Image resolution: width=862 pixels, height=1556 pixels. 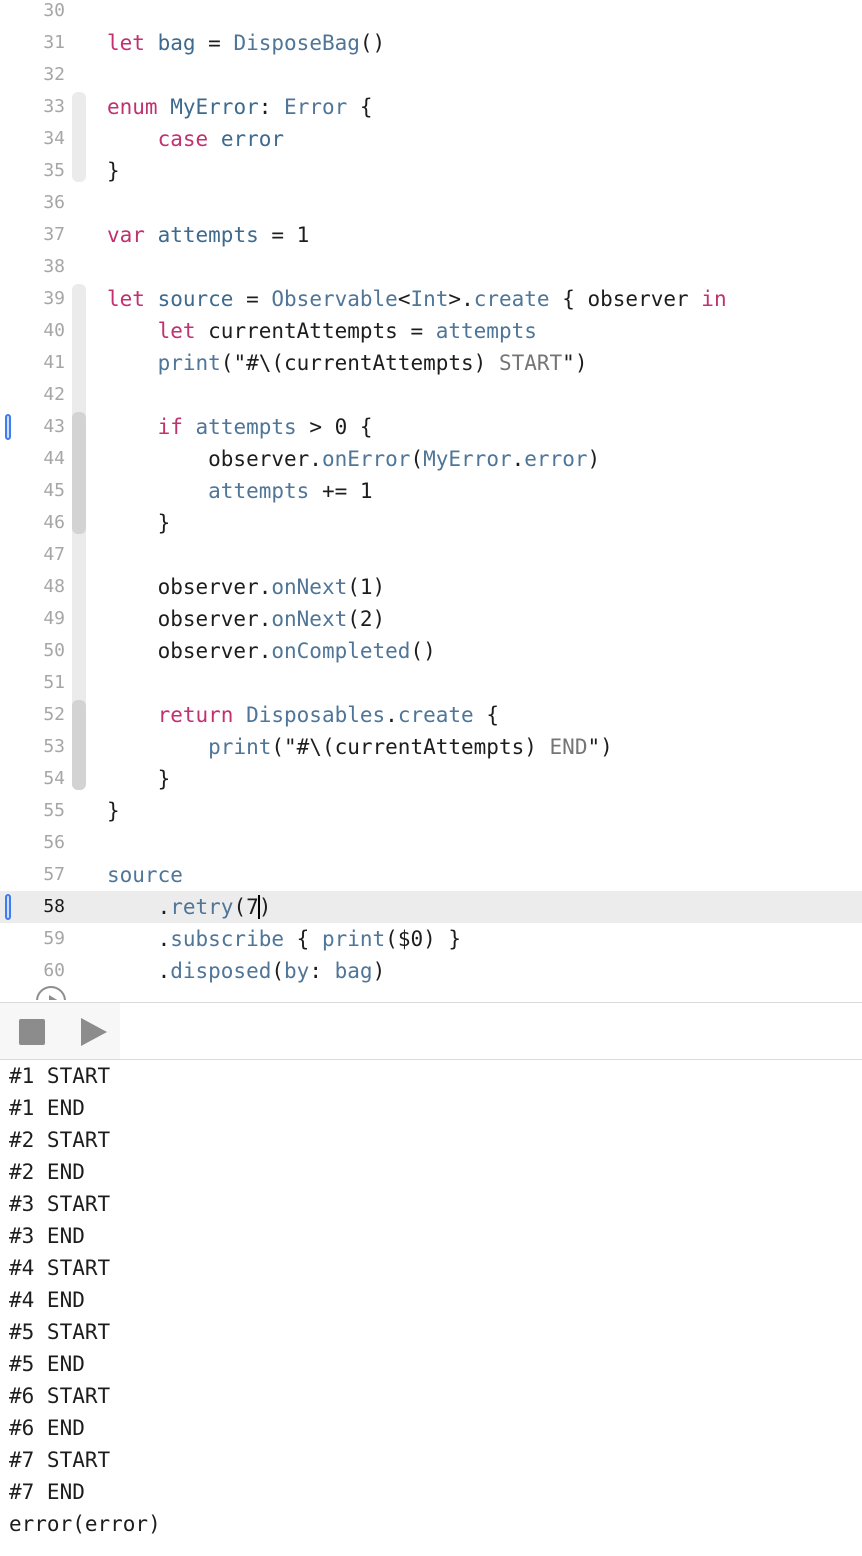 What do you see at coordinates (431, 619) in the screenshot?
I see `code-line-49: 49 observer.onNext(2)` at bounding box center [431, 619].